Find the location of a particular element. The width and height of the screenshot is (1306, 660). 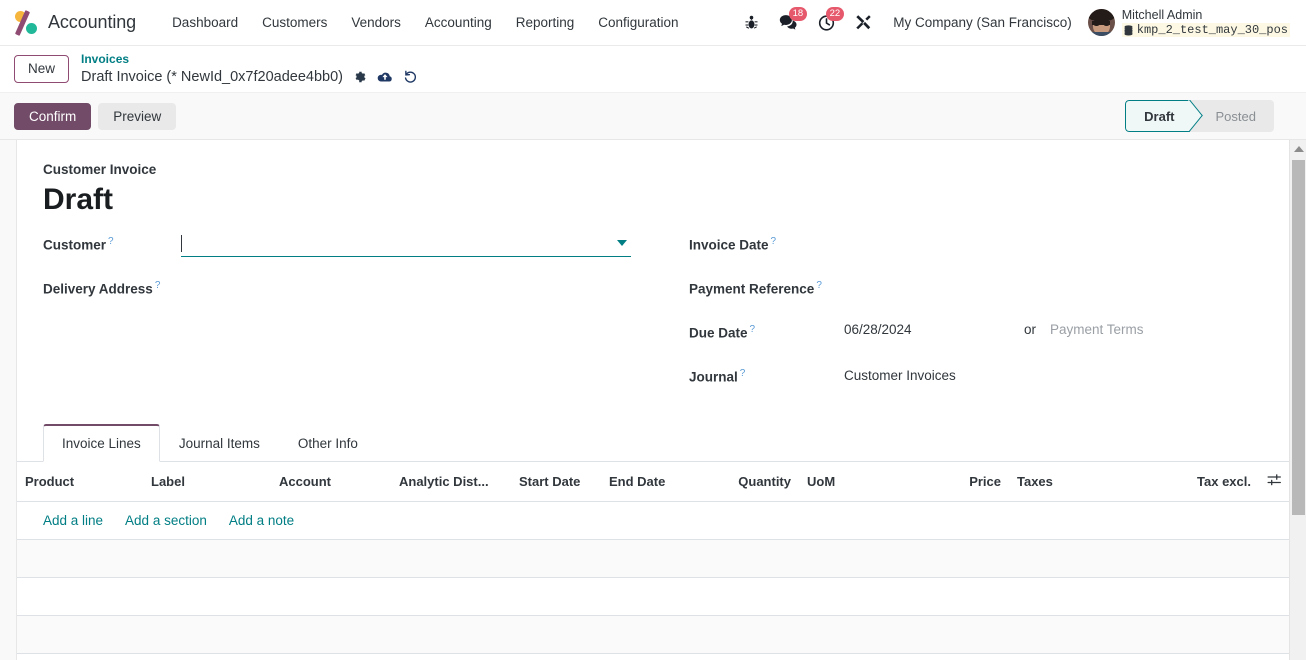

column-header-product: Product is located at coordinates (80, 482).